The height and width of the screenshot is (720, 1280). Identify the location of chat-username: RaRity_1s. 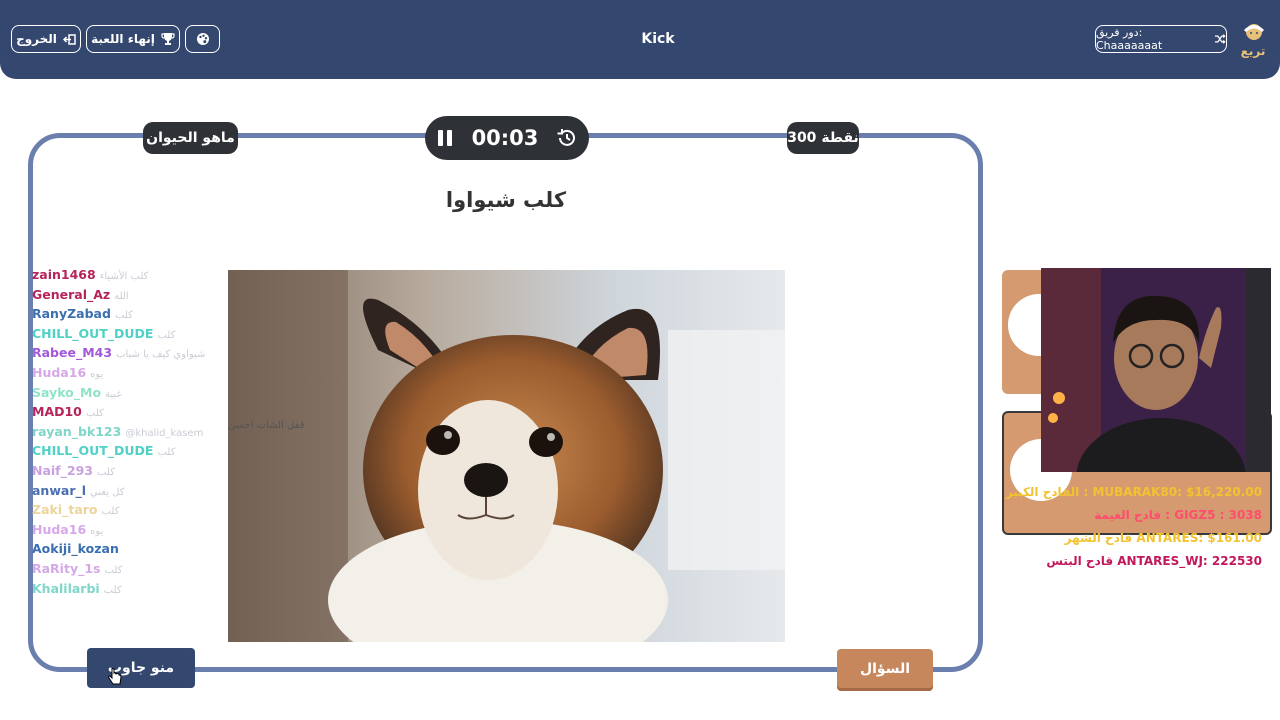
(66, 568).